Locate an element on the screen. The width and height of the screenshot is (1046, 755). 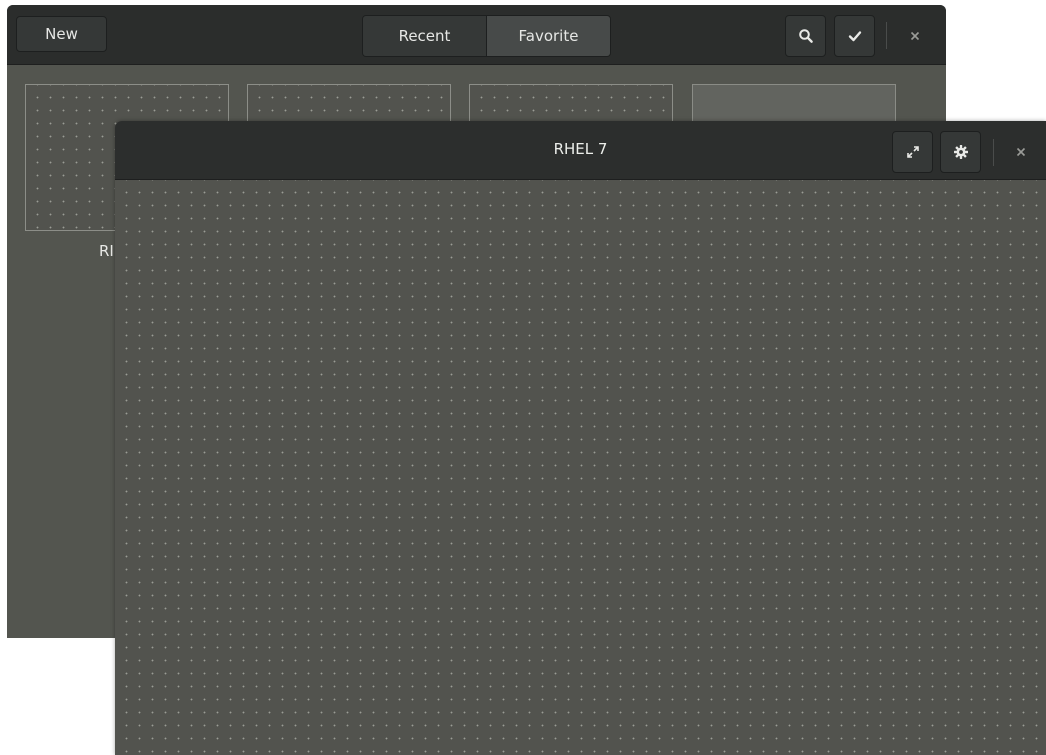
fullscreen-icon is located at coordinates (912, 152).